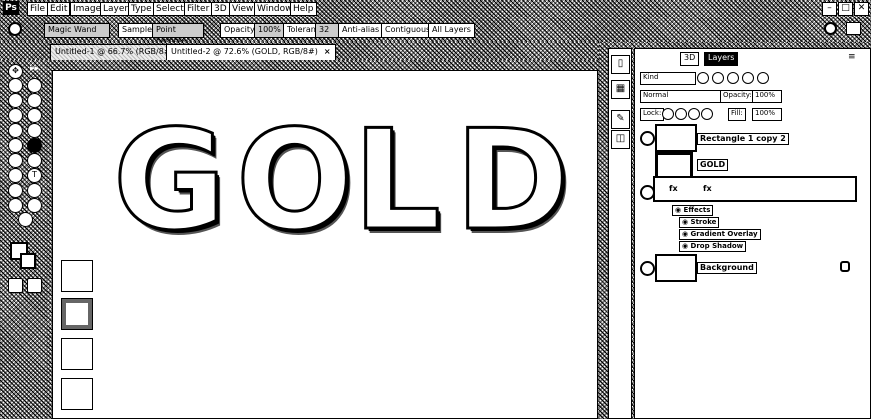  I want to click on magic-wand-icon, so click(15, 29).